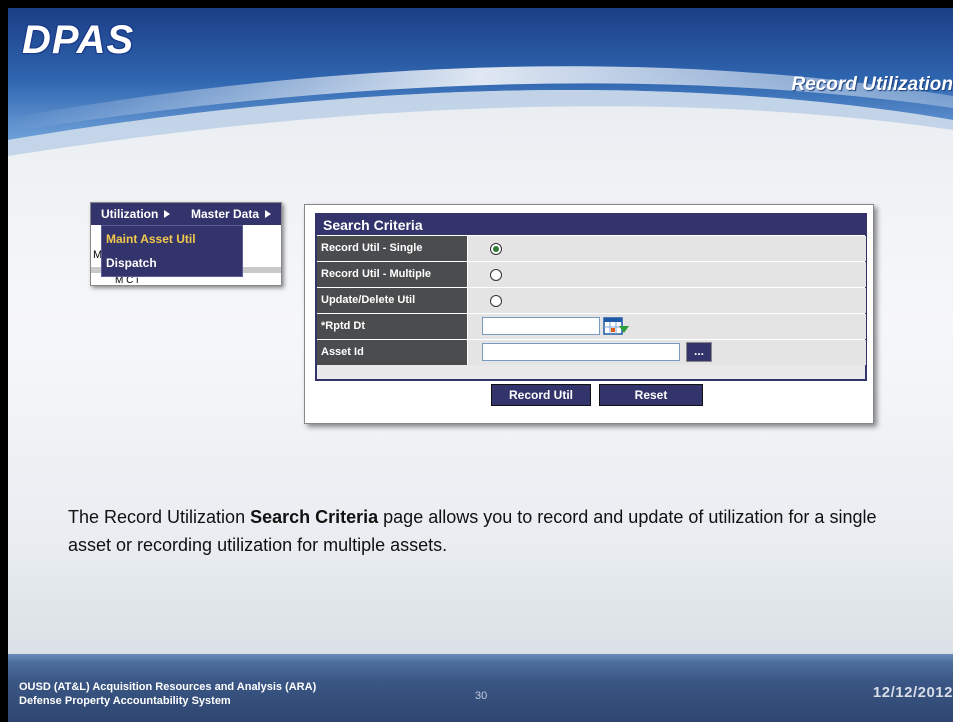 The image size is (953, 722). Describe the element at coordinates (392, 352) in the screenshot. I see `row-label: Asset Id` at that location.